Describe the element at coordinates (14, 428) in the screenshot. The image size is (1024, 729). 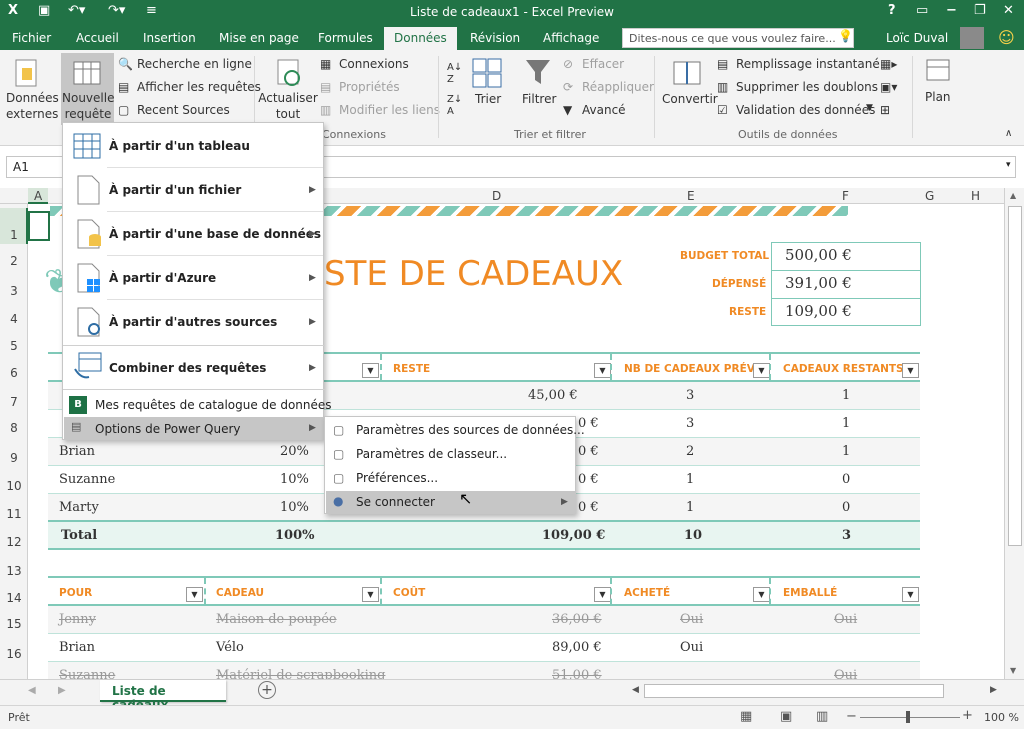
I see `row-header: 8` at that location.